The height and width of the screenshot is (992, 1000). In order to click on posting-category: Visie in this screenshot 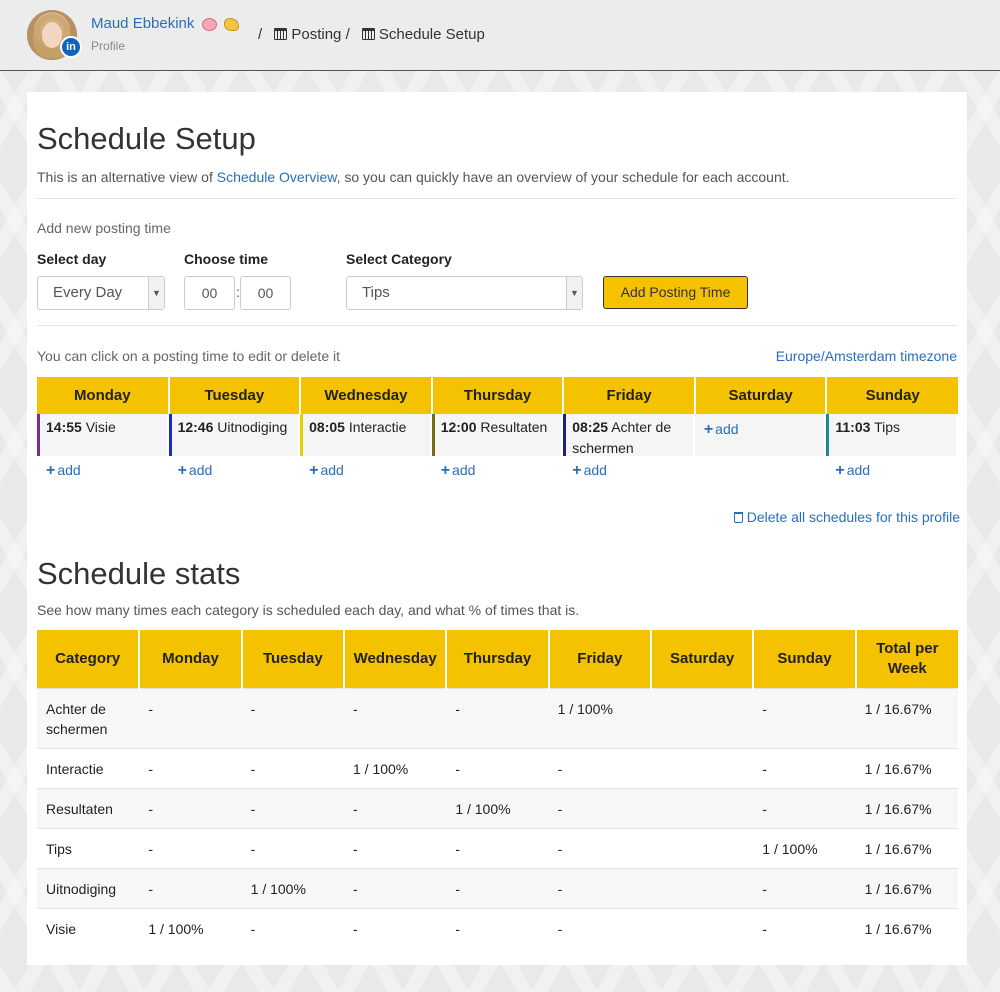, I will do `click(100, 427)`.